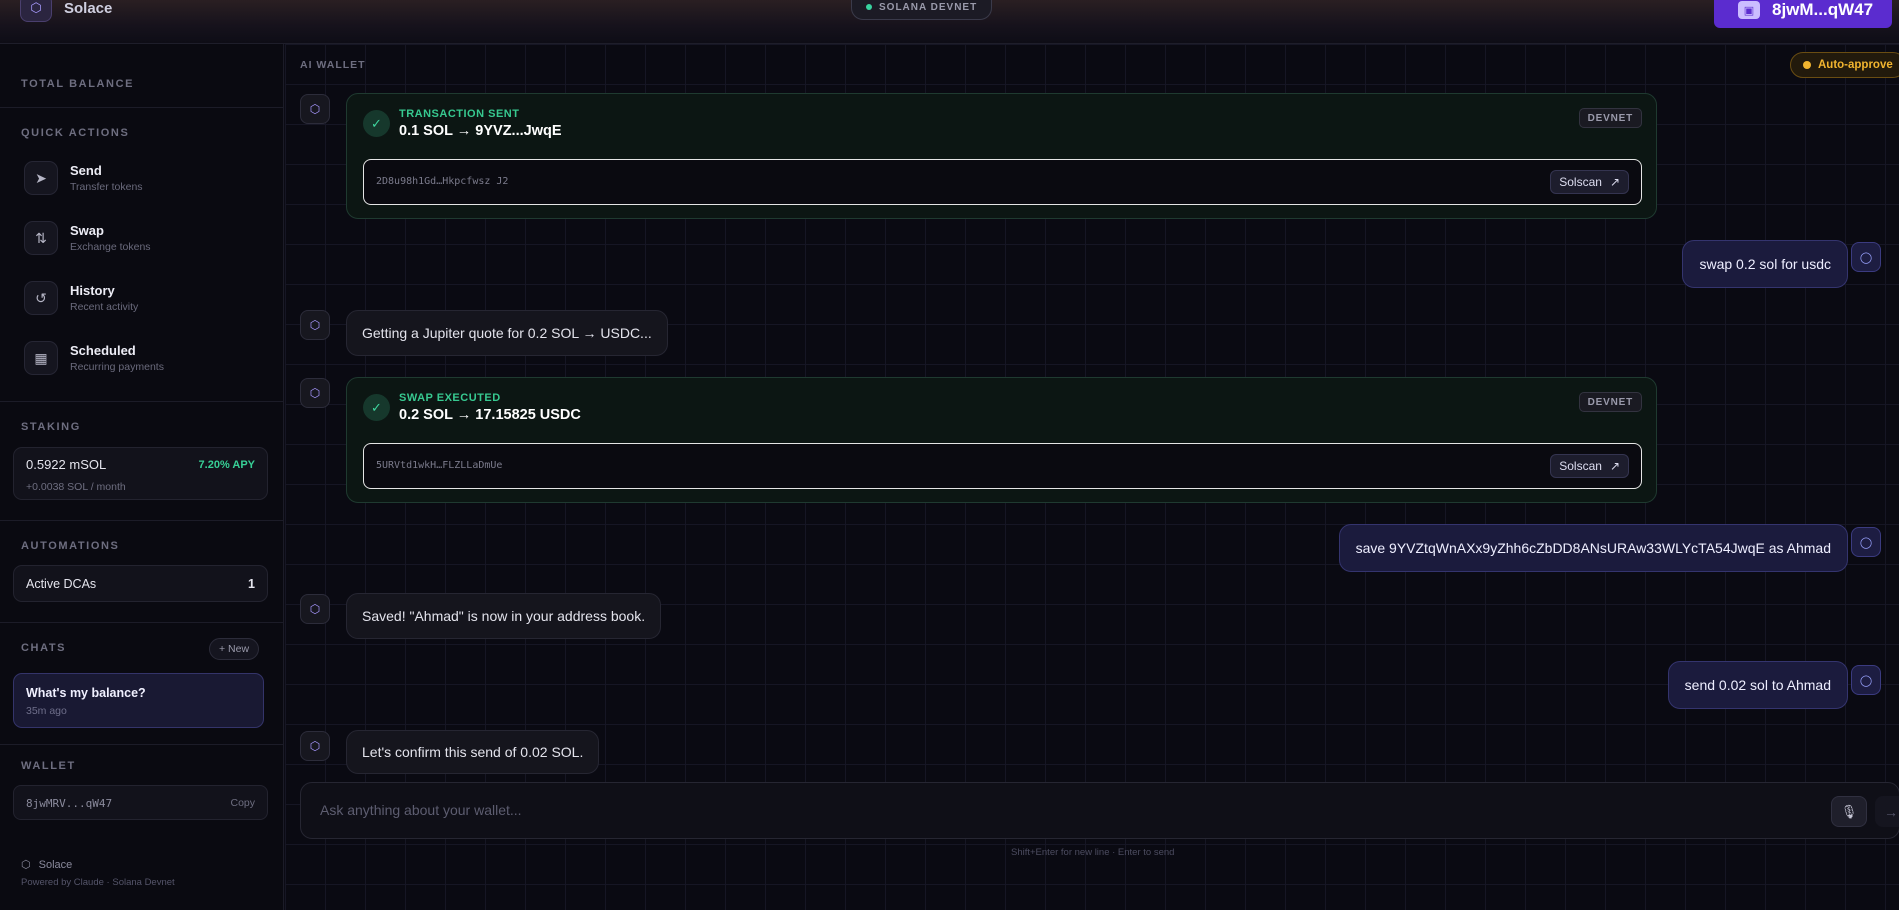 Image resolution: width=1899 pixels, height=910 pixels. I want to click on wallet-address-box: 8jwMRV...qW47 Copy, so click(140, 802).